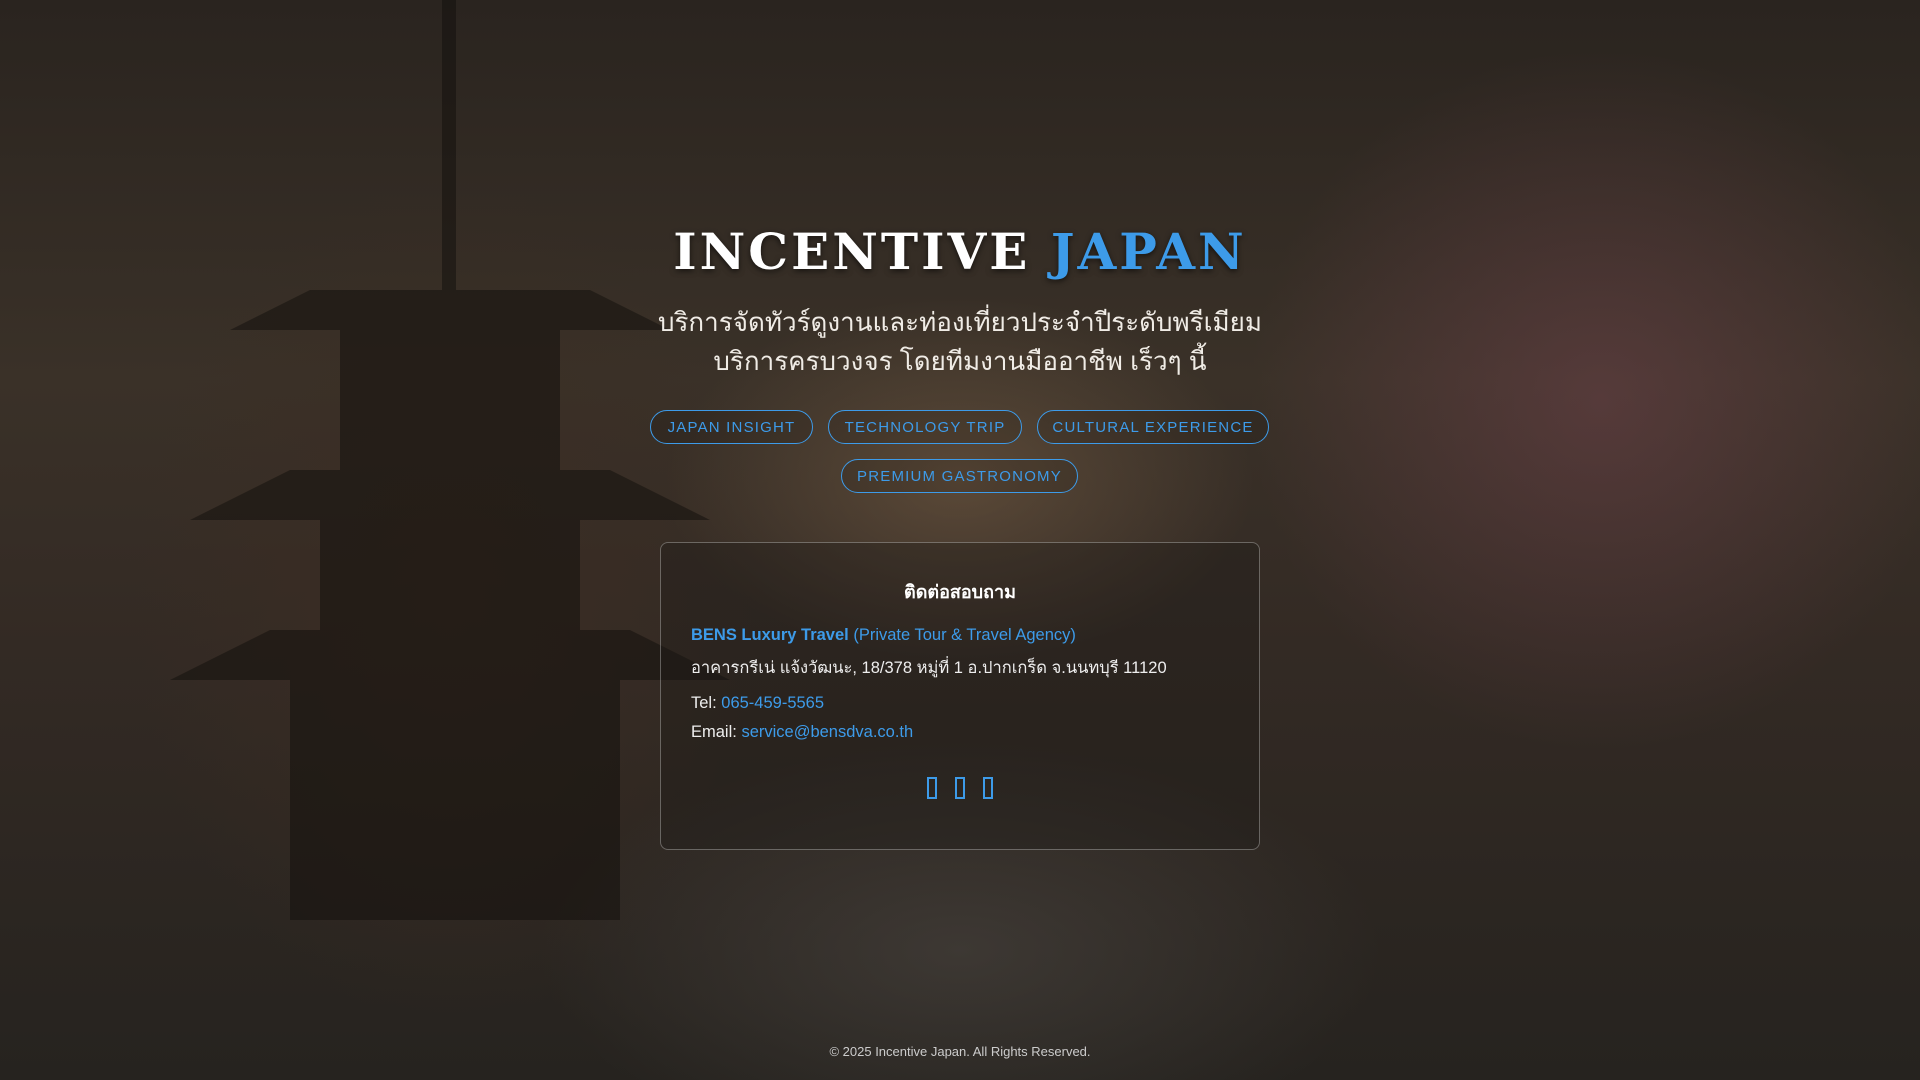  I want to click on social-links, so click(960, 788).